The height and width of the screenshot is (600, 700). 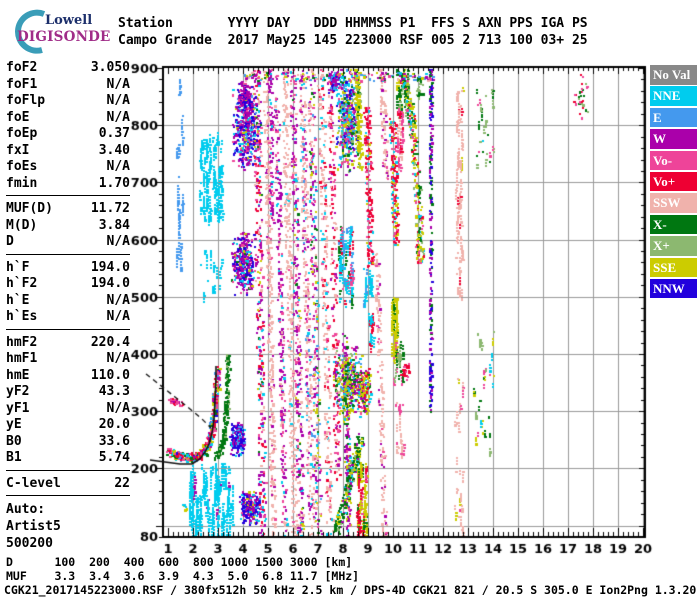 What do you see at coordinates (110, 67) in the screenshot?
I see `parameter-value: 3.050` at bounding box center [110, 67].